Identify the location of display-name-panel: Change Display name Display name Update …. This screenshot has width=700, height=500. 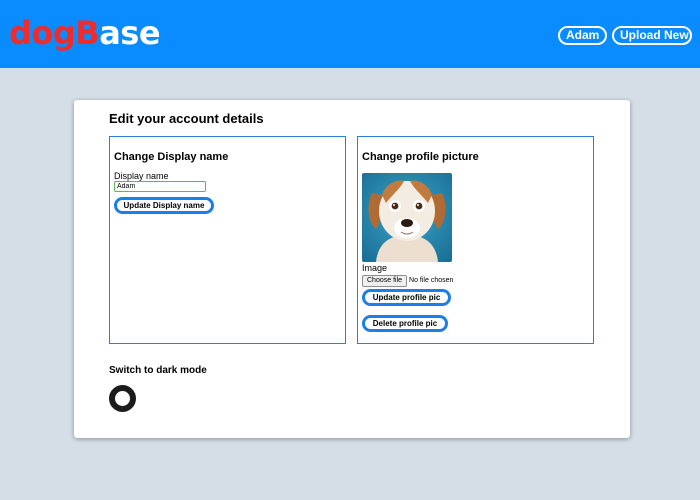
(227, 240).